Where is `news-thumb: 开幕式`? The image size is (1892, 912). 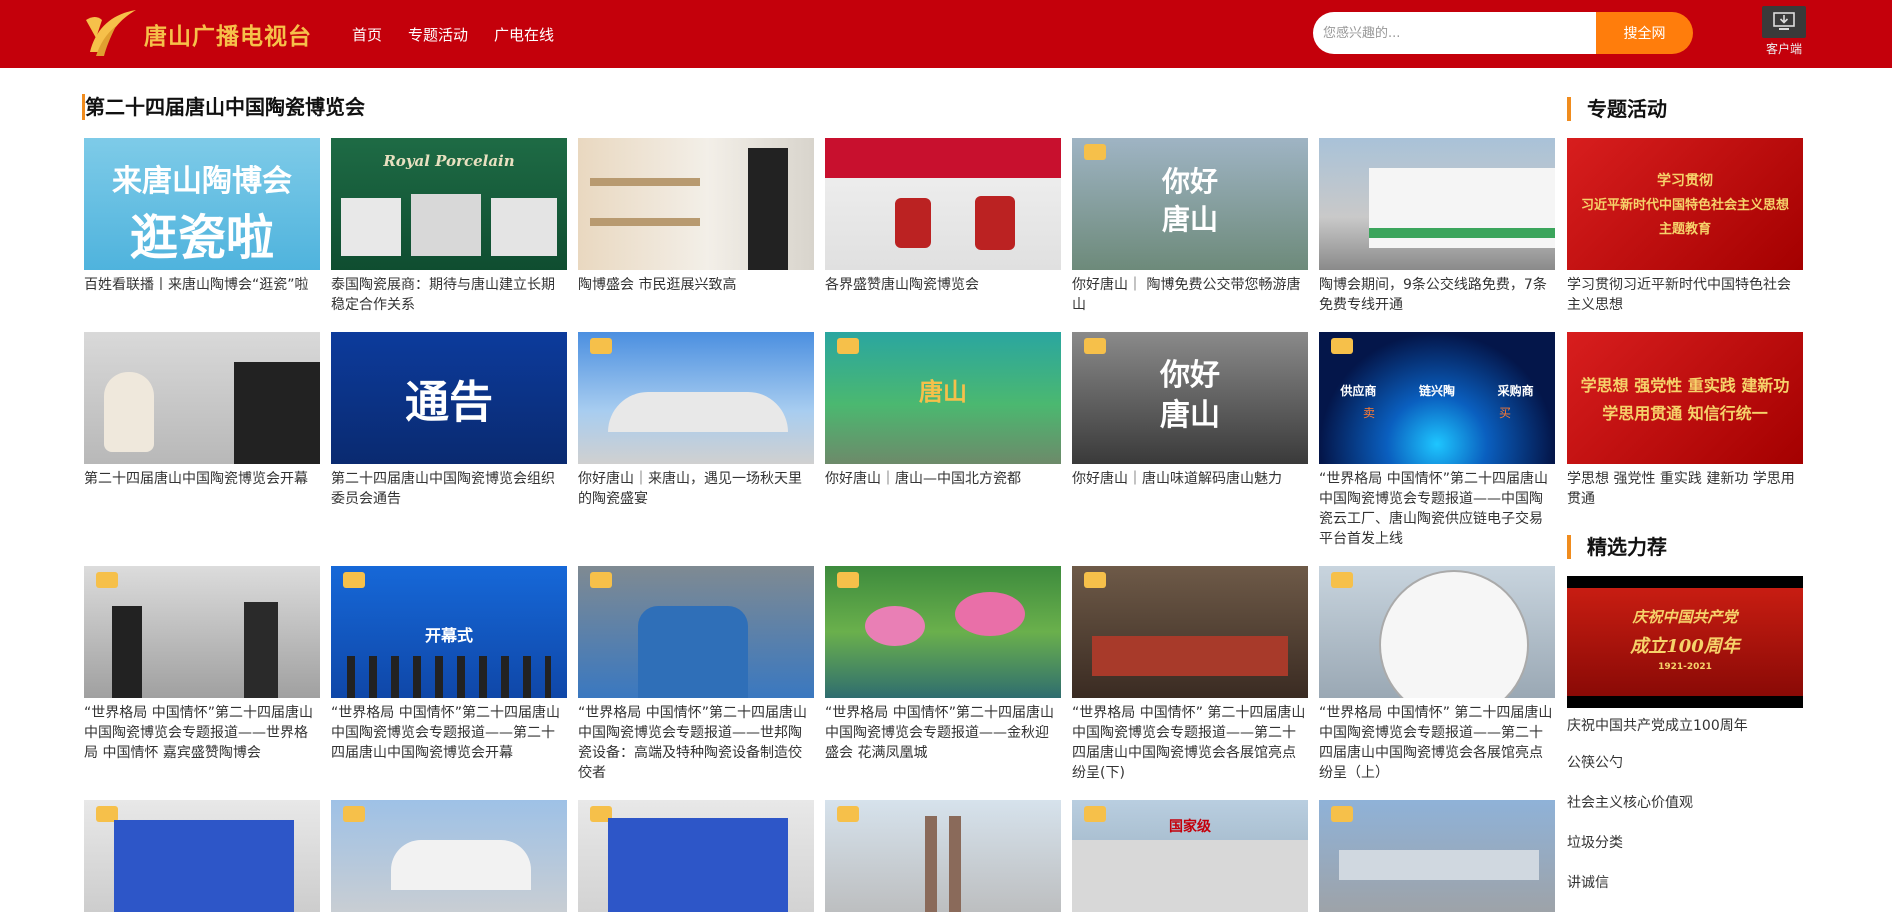 news-thumb: 开幕式 is located at coordinates (449, 632).